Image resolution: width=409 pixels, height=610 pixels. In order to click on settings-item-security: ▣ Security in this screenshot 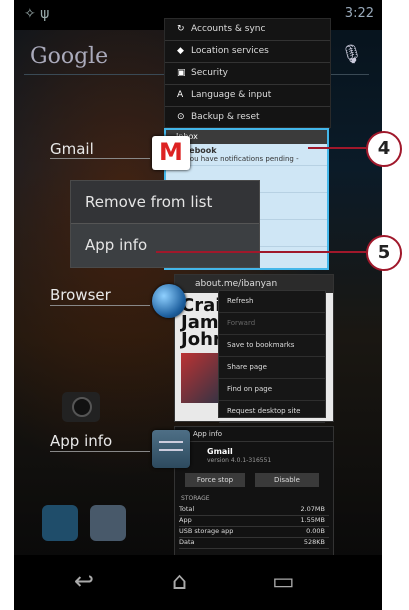, I will do `click(247, 74)`.